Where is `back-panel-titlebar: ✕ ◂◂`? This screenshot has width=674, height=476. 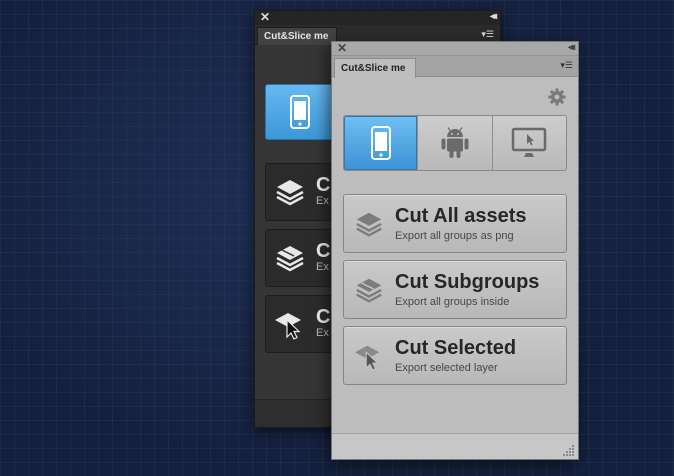
back-panel-titlebar: ✕ ◂◂ is located at coordinates (377, 17).